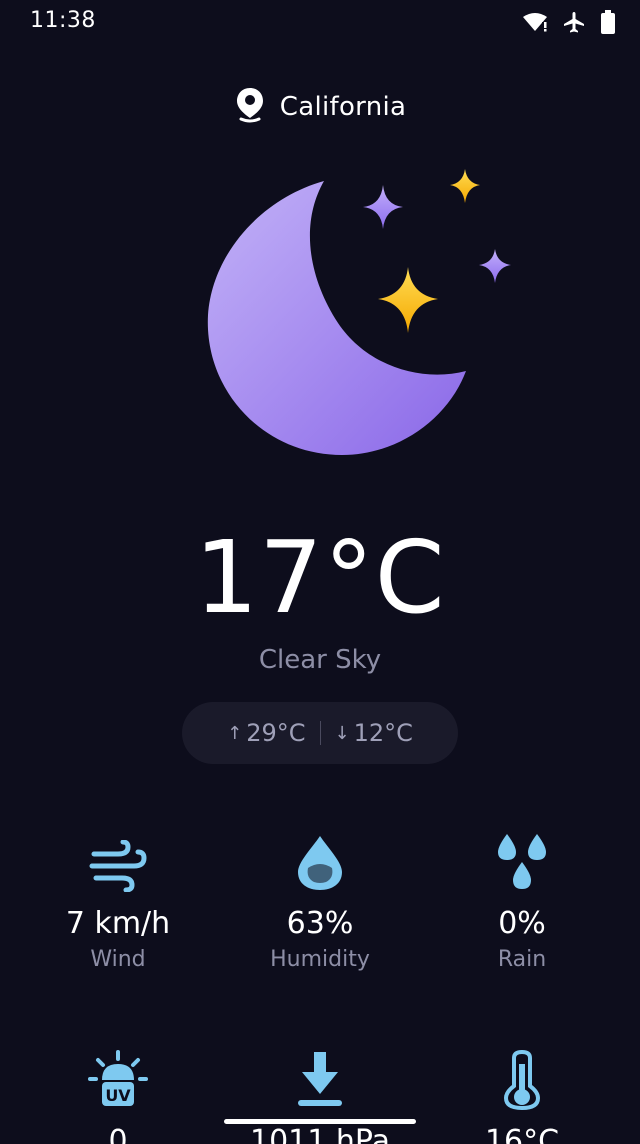 This screenshot has height=1144, width=640. Describe the element at coordinates (320, 862) in the screenshot. I see `humidity-icon` at that location.